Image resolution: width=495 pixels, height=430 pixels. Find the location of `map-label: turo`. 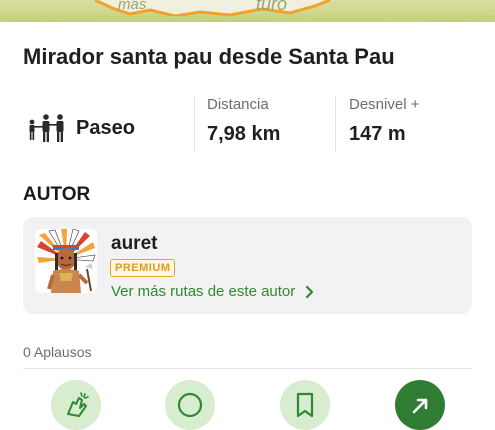

map-label: turo is located at coordinates (272, 7).